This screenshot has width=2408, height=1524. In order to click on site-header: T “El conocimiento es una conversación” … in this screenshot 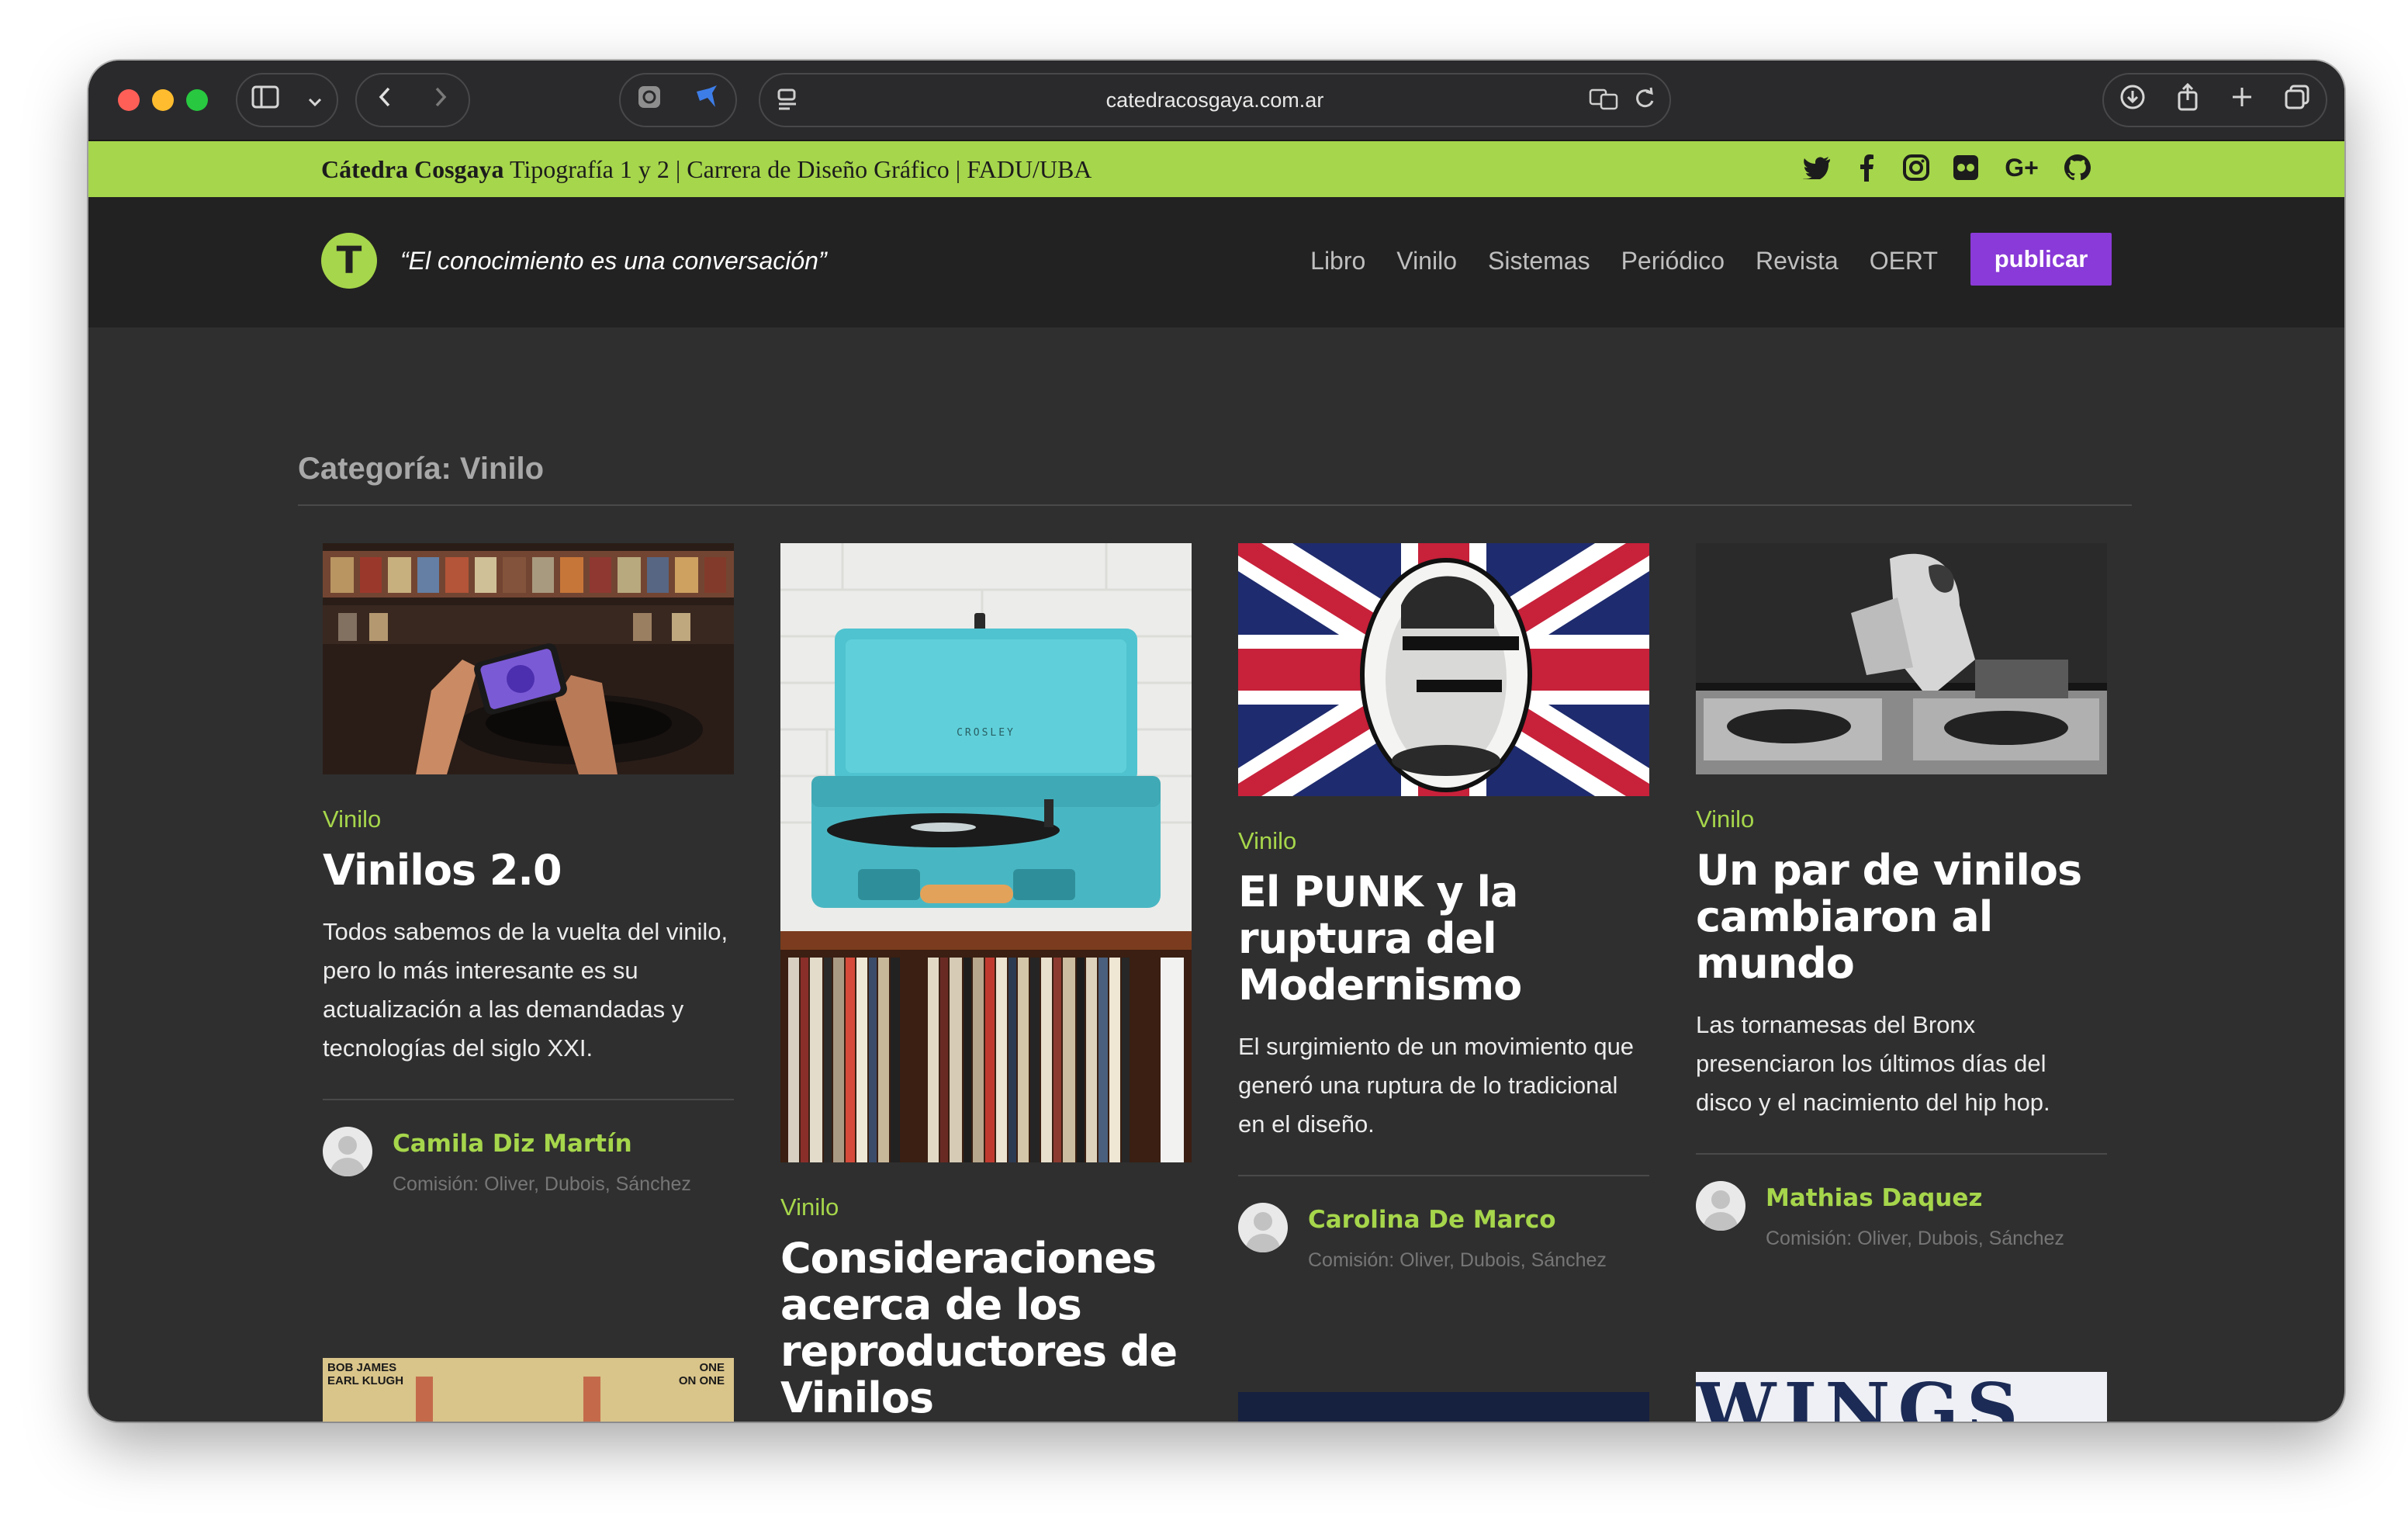, I will do `click(1216, 262)`.